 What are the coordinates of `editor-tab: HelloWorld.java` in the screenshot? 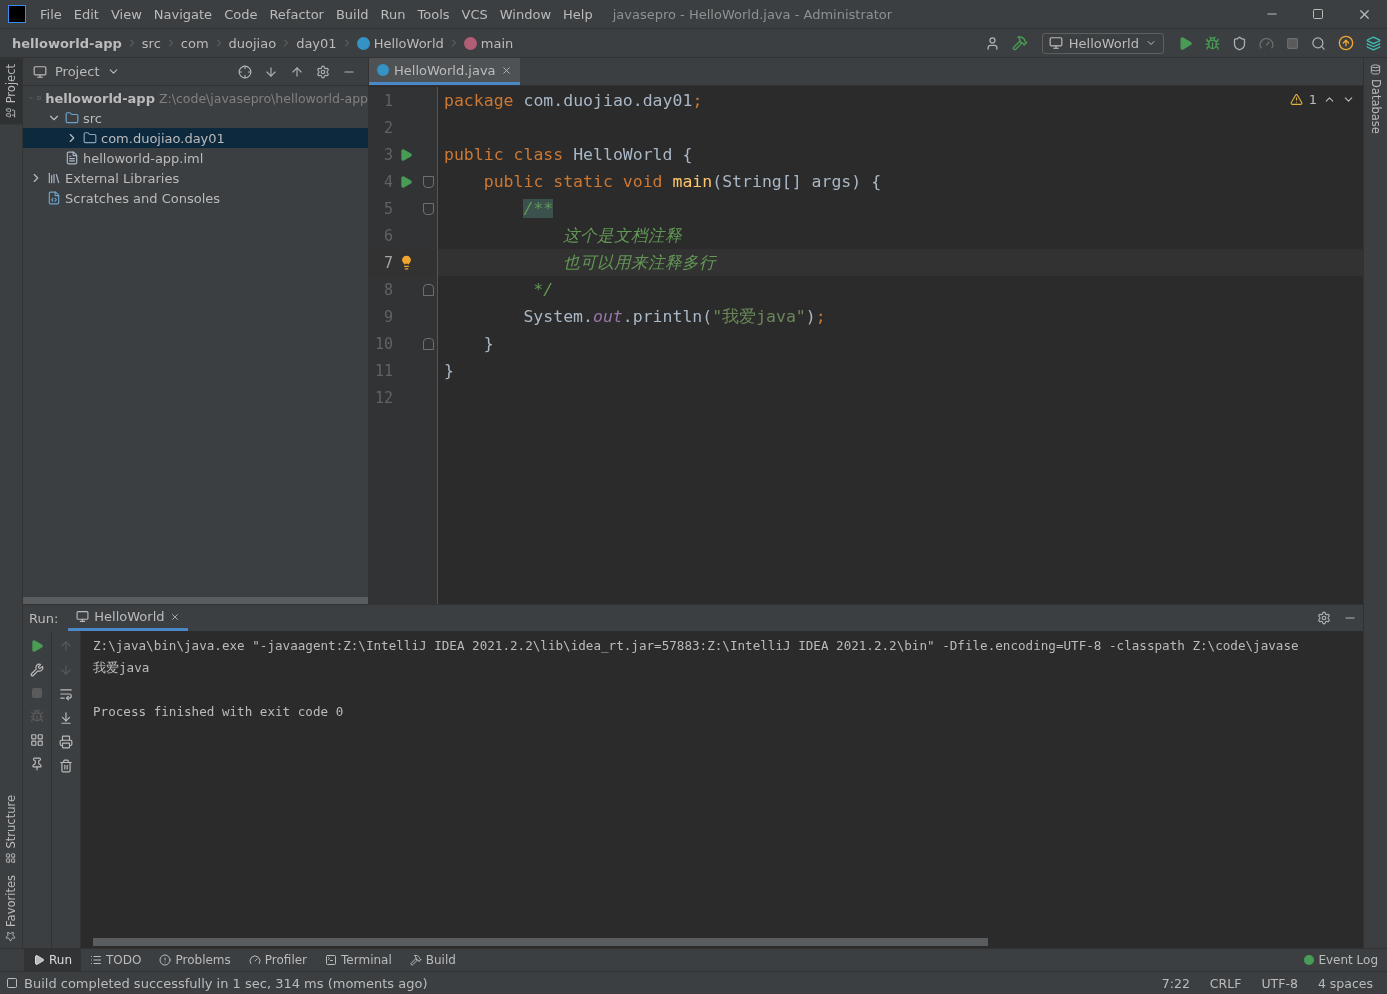 It's located at (444, 71).